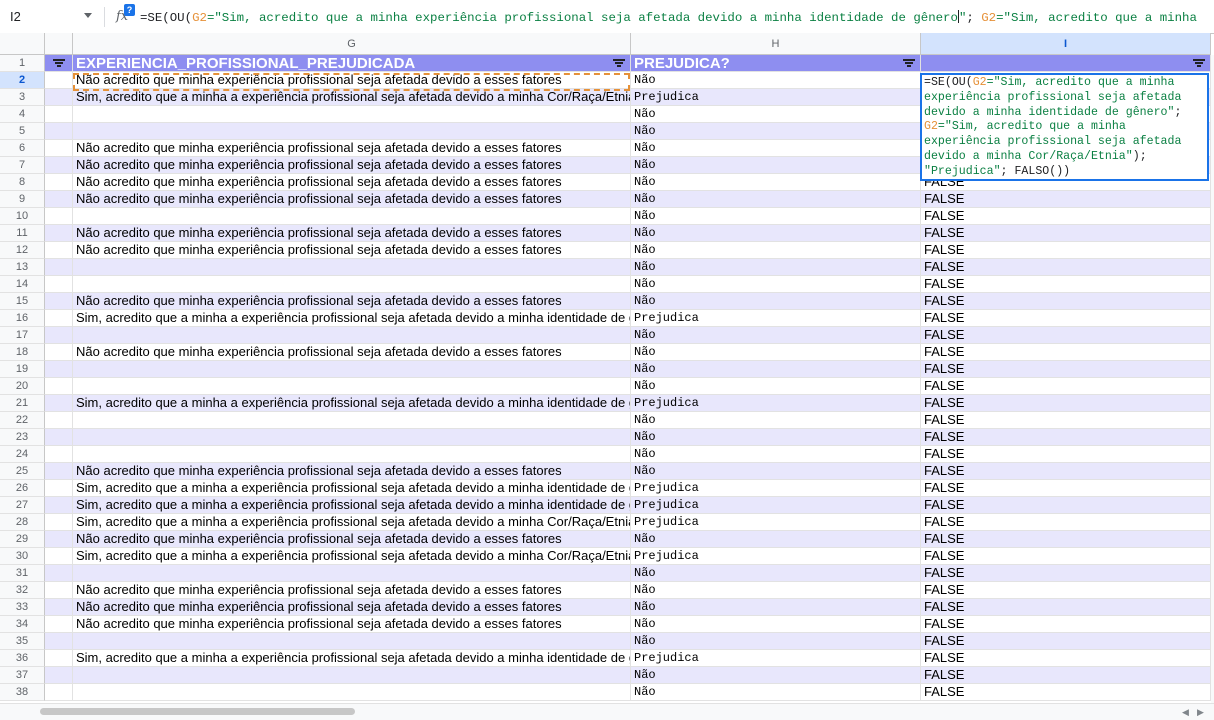 The height and width of the screenshot is (720, 1214). What do you see at coordinates (776, 63) in the screenshot?
I see `header-cell-h: PREJUDICA?` at bounding box center [776, 63].